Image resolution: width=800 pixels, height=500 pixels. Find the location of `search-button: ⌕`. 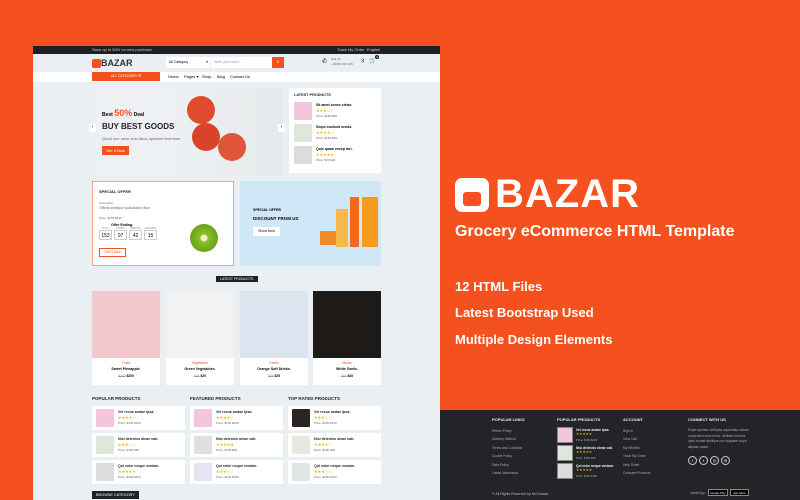

search-button: ⌕ is located at coordinates (278, 62).